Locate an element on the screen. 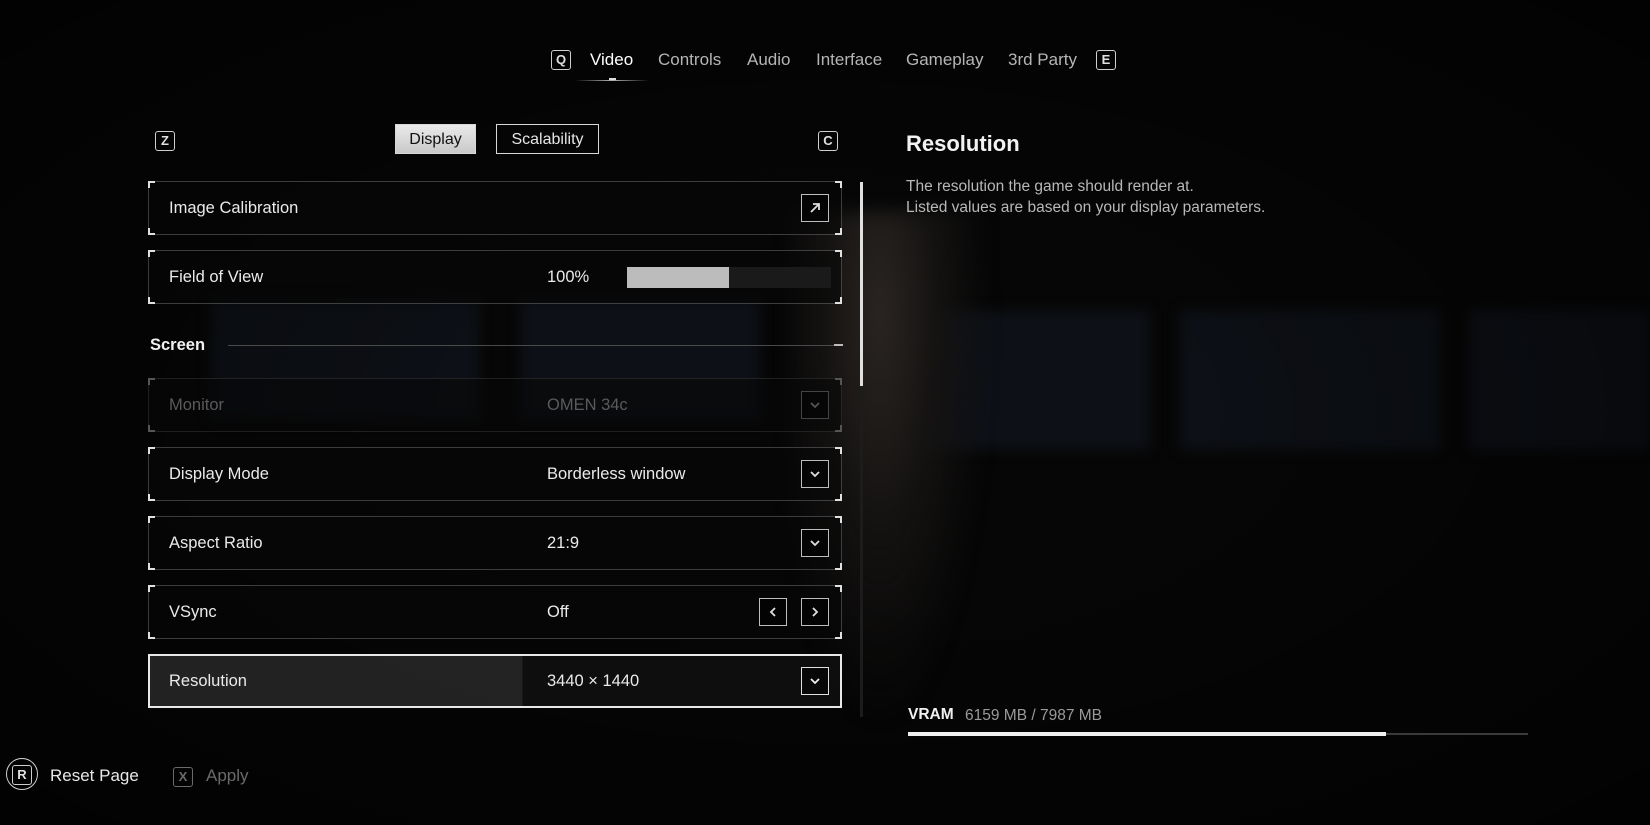  fov-value: 100% is located at coordinates (568, 277).